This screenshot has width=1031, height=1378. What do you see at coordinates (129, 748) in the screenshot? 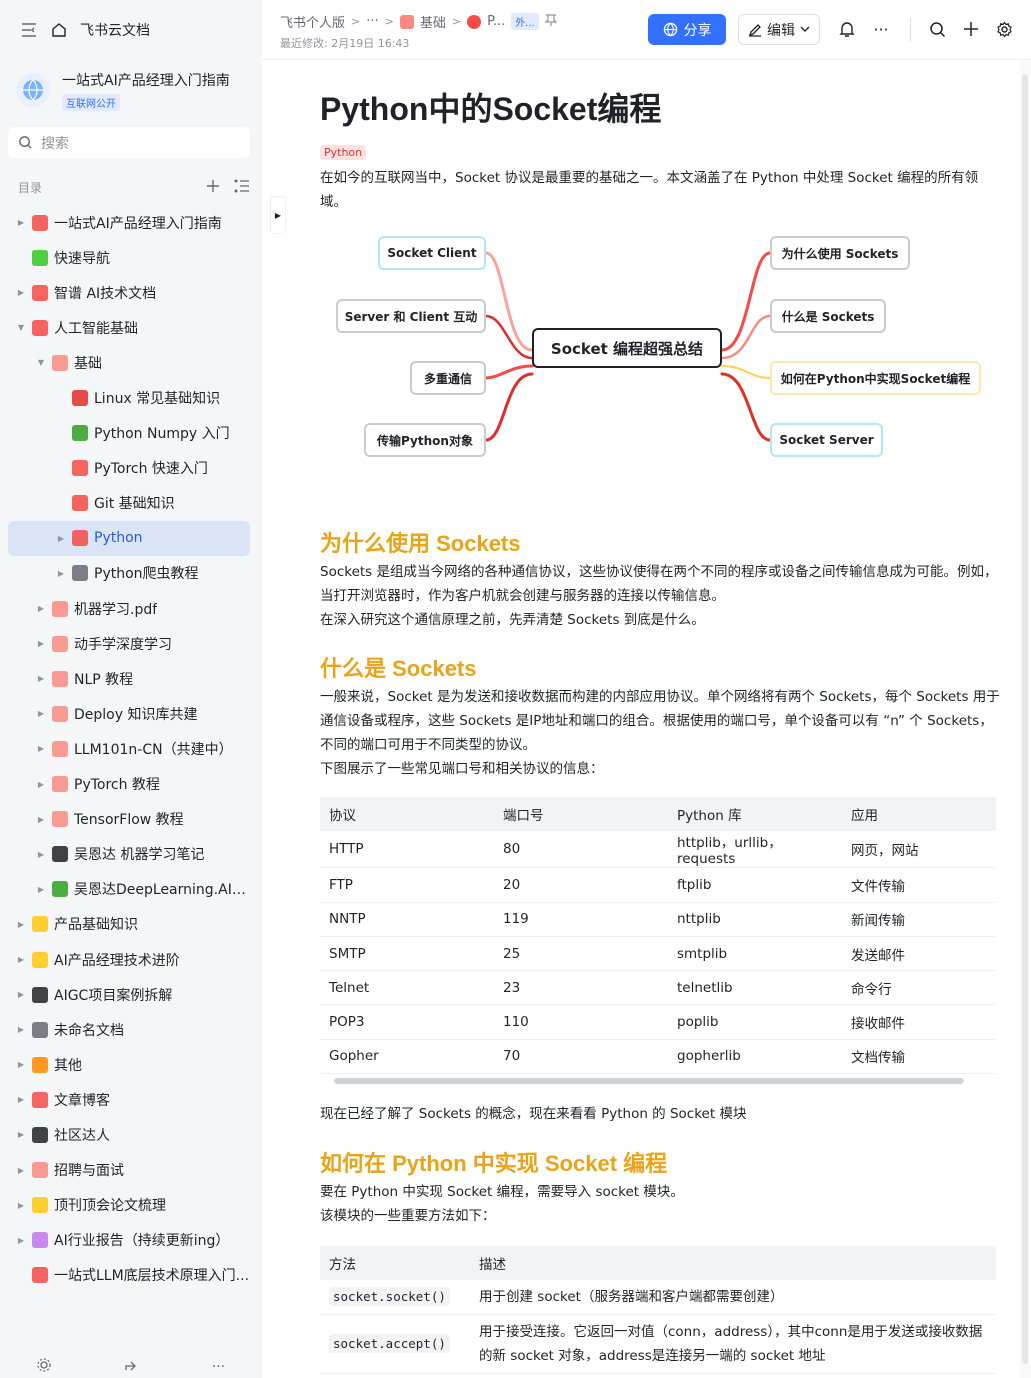
I see `sidebar-item: ▶ LLM101n-CN（共建中）` at bounding box center [129, 748].